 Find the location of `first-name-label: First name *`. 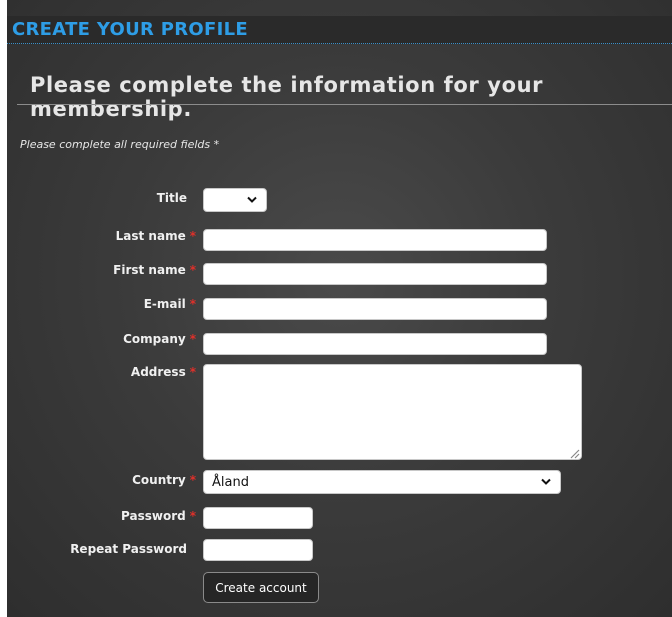

first-name-label: First name * is located at coordinates (154, 270).